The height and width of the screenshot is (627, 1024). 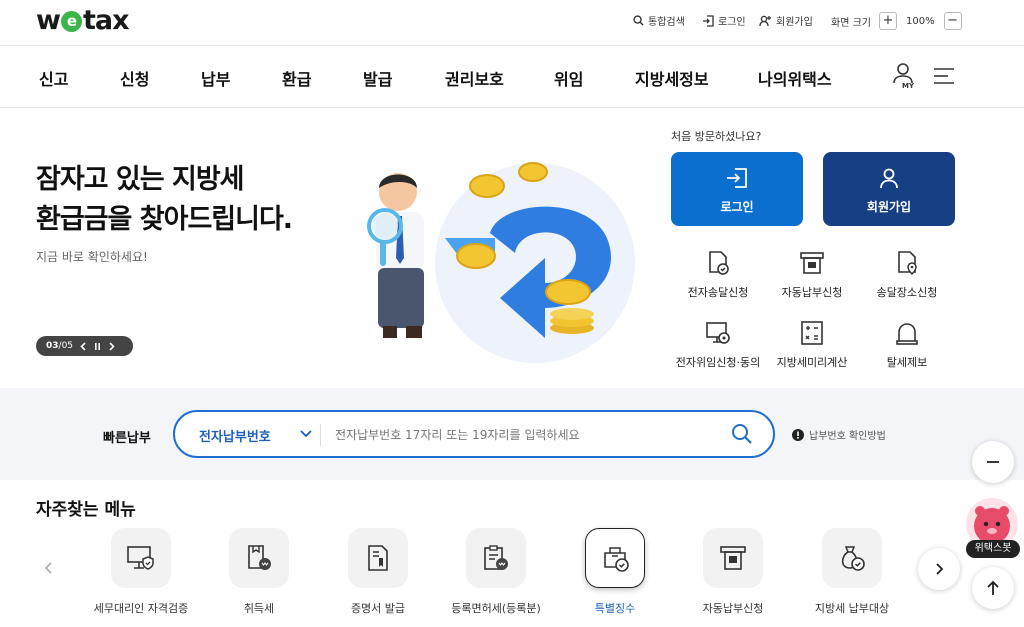 I want to click on favorite-certificate-issue: 증명서 발급, so click(x=378, y=572).